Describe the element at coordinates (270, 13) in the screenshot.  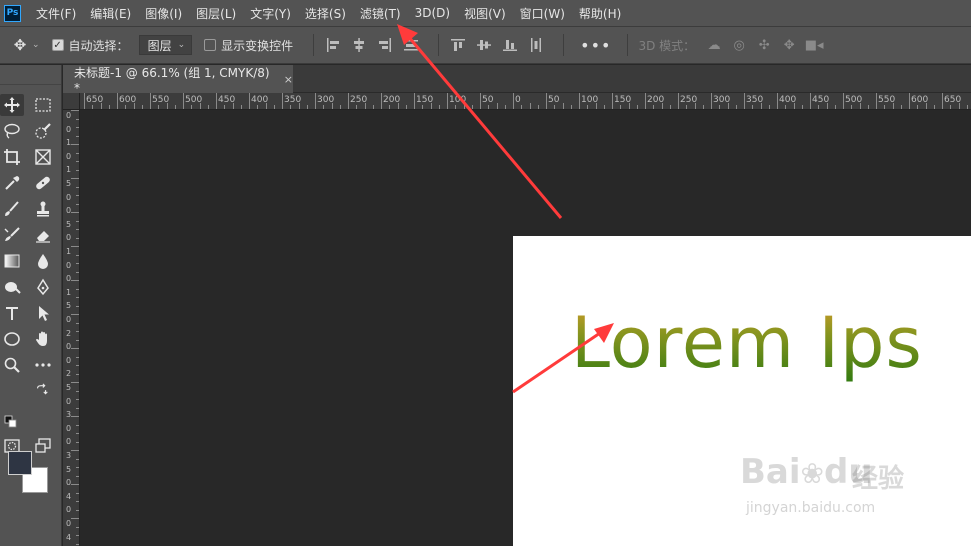
I see `menu-type: 文字(Y)` at that location.